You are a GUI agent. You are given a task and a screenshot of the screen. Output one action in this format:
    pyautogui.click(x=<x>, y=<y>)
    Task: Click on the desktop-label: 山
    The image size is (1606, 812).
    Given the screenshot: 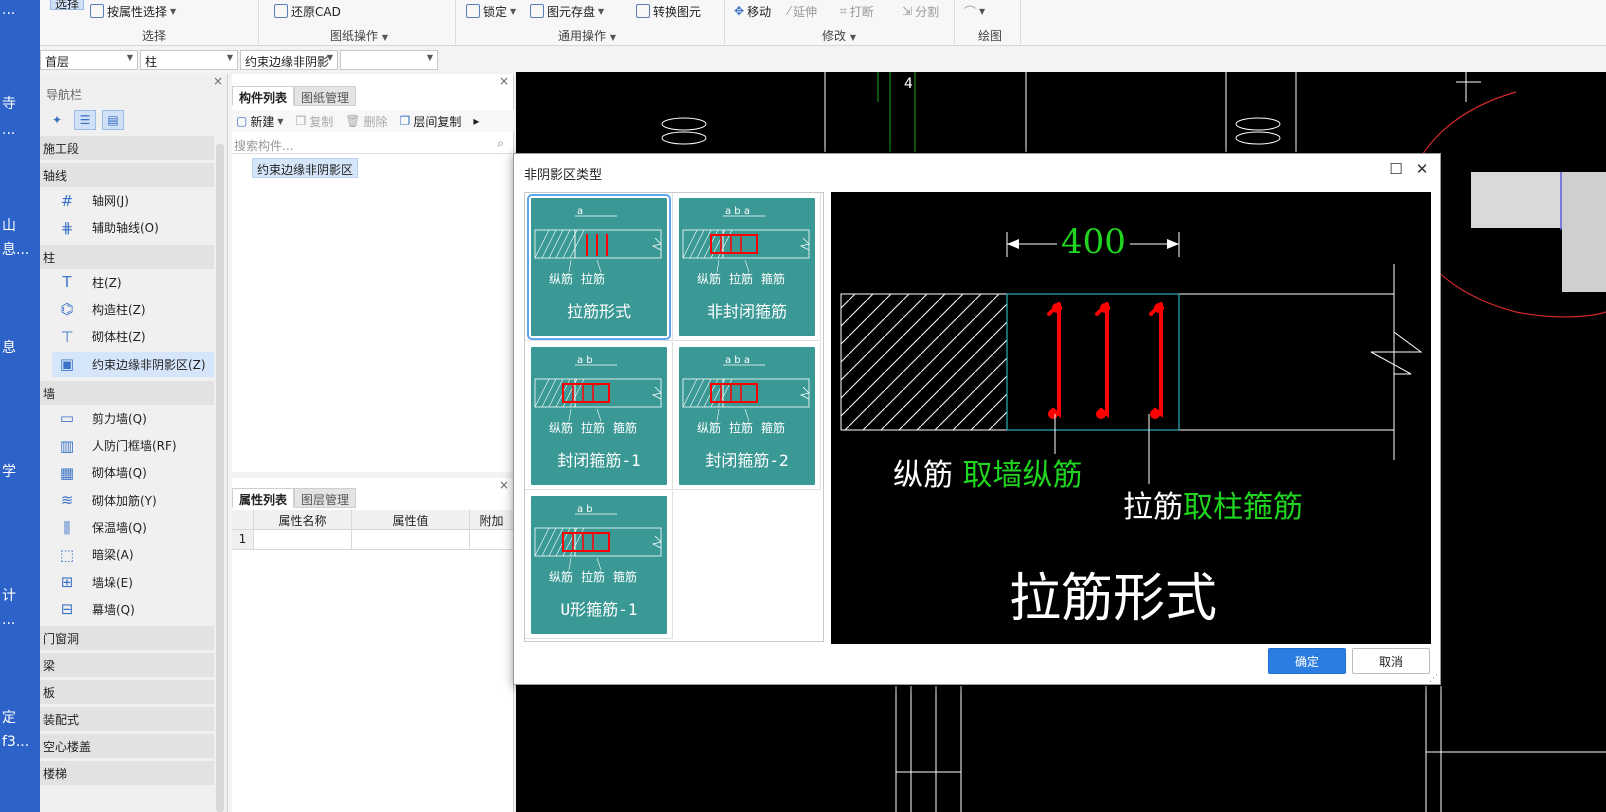 What is the action you would take?
    pyautogui.click(x=9, y=226)
    